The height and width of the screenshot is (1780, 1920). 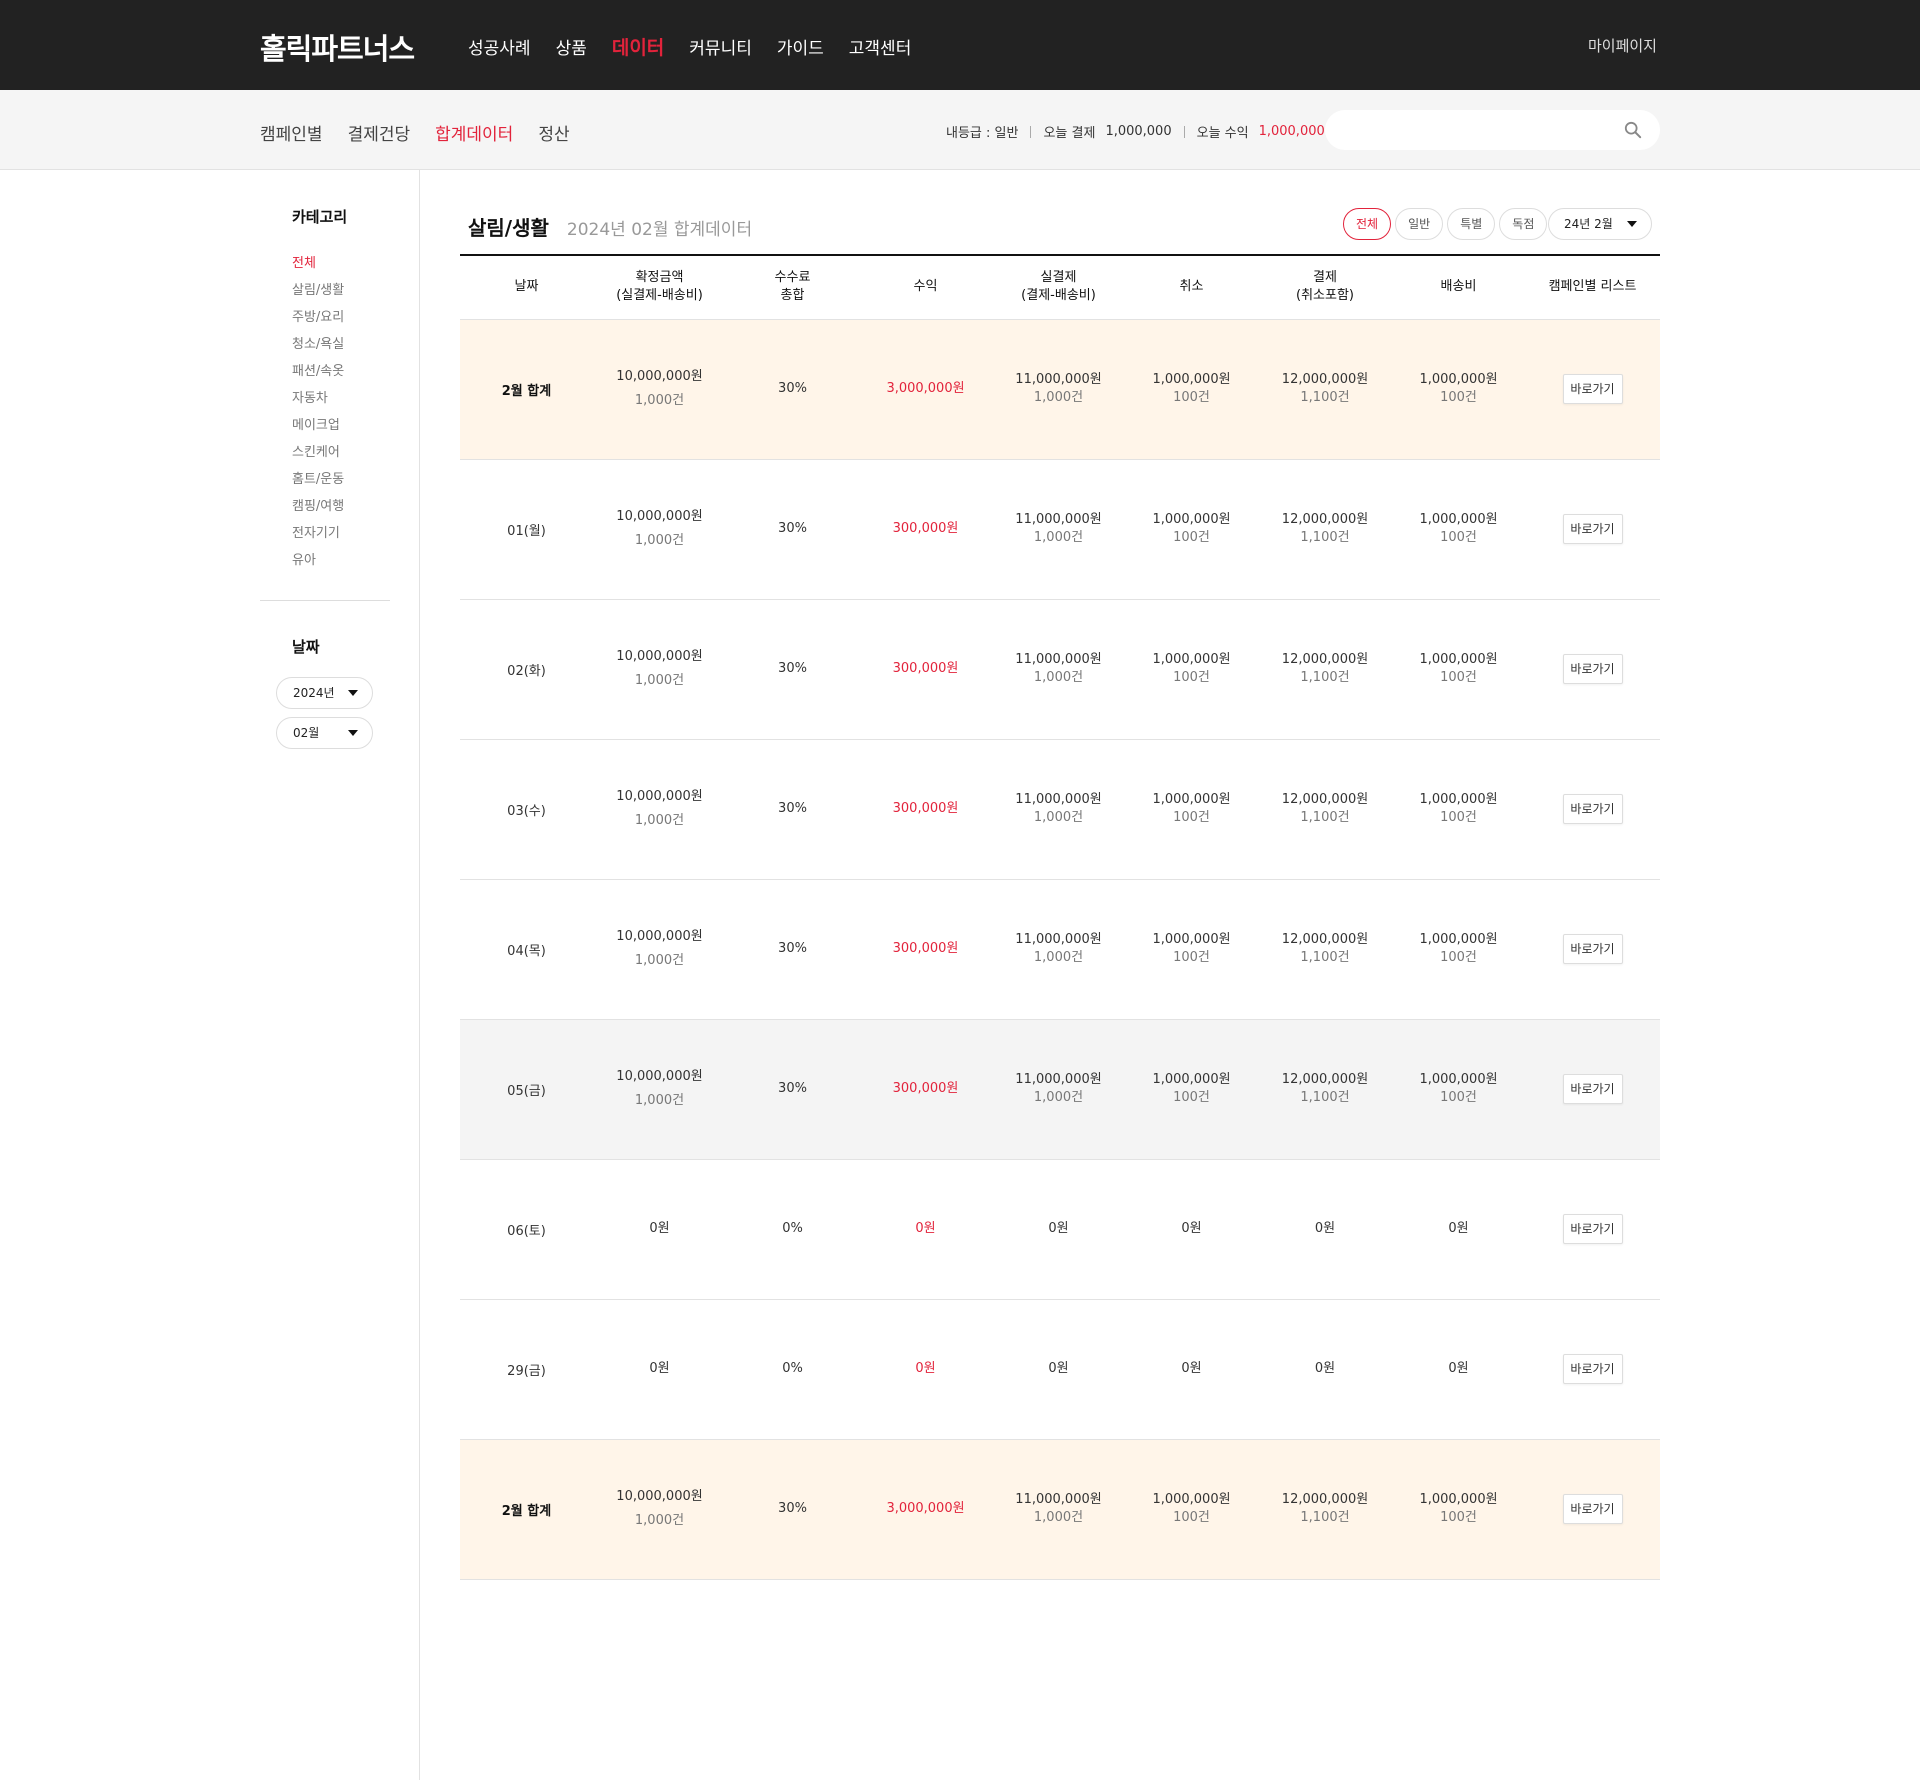 I want to click on cell-date: 06(토), so click(x=526, y=1229).